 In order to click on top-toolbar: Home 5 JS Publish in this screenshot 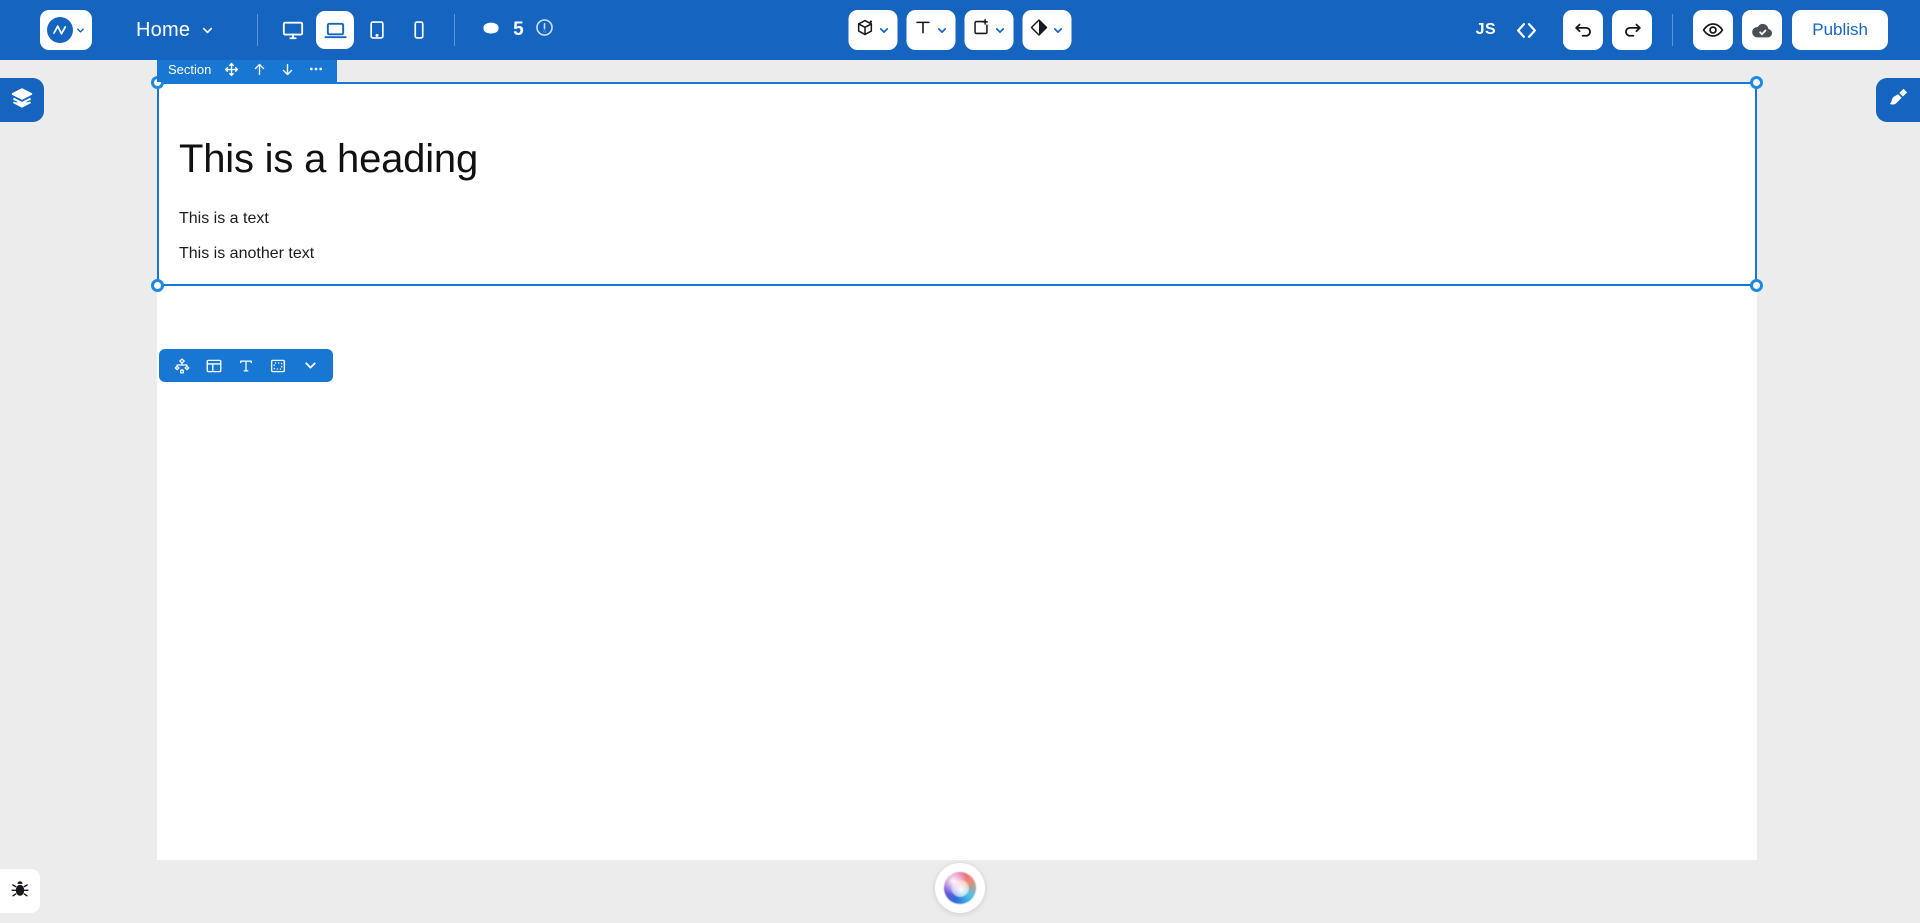, I will do `click(960, 30)`.